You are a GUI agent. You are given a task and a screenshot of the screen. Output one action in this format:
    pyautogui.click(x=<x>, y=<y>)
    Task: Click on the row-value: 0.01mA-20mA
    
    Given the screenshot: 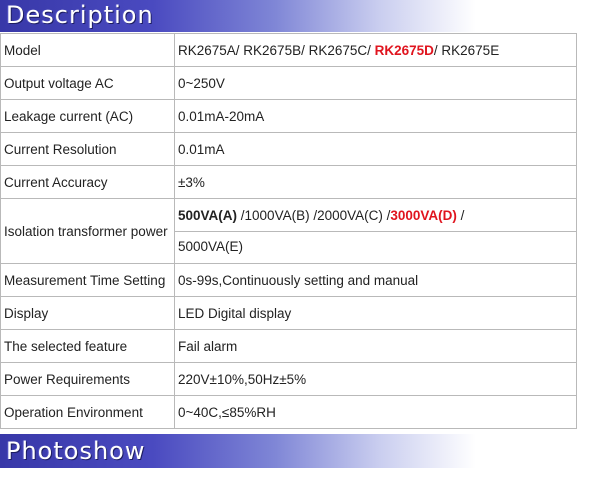 What is the action you would take?
    pyautogui.click(x=375, y=116)
    